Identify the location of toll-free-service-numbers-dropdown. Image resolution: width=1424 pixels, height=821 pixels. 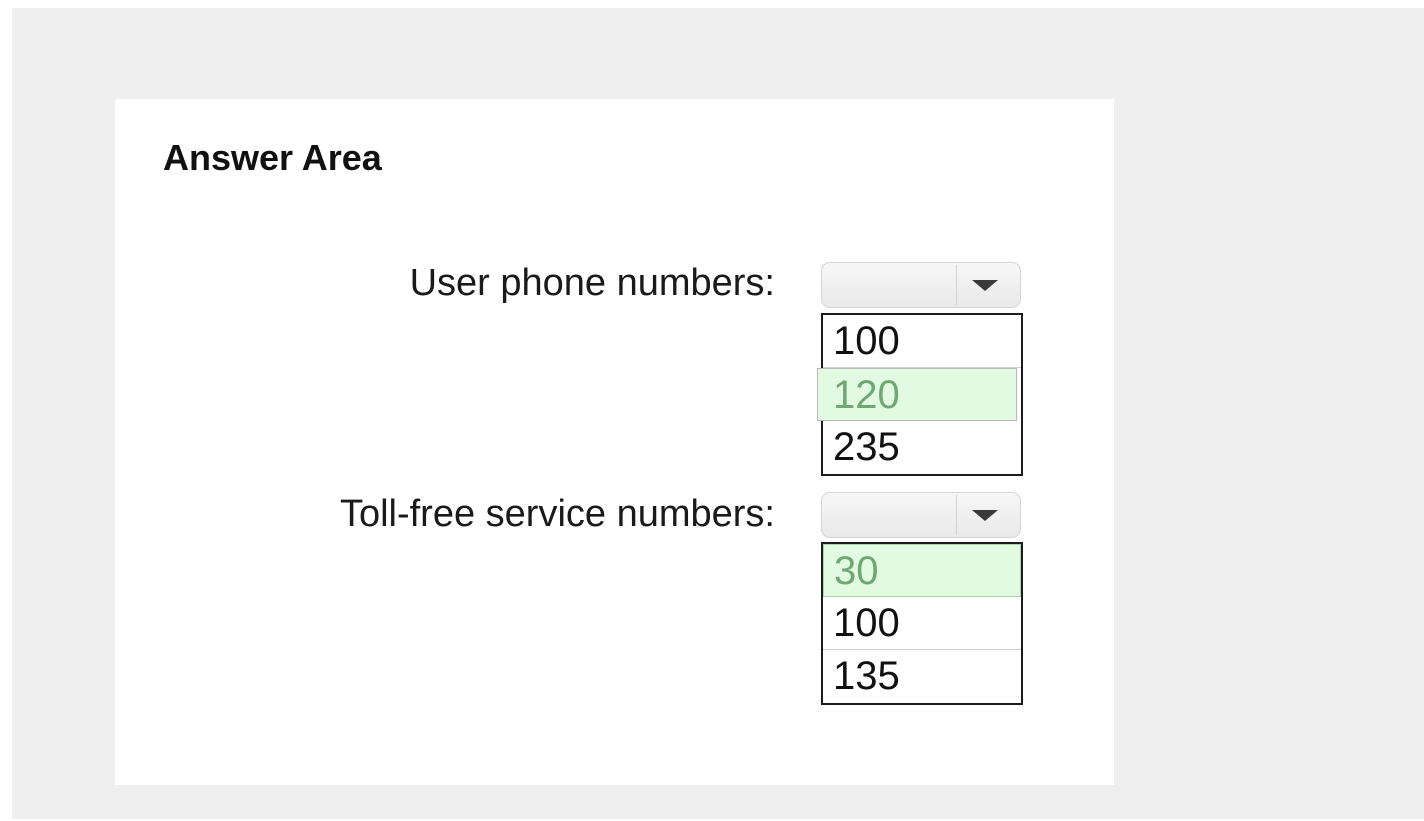
(921, 515).